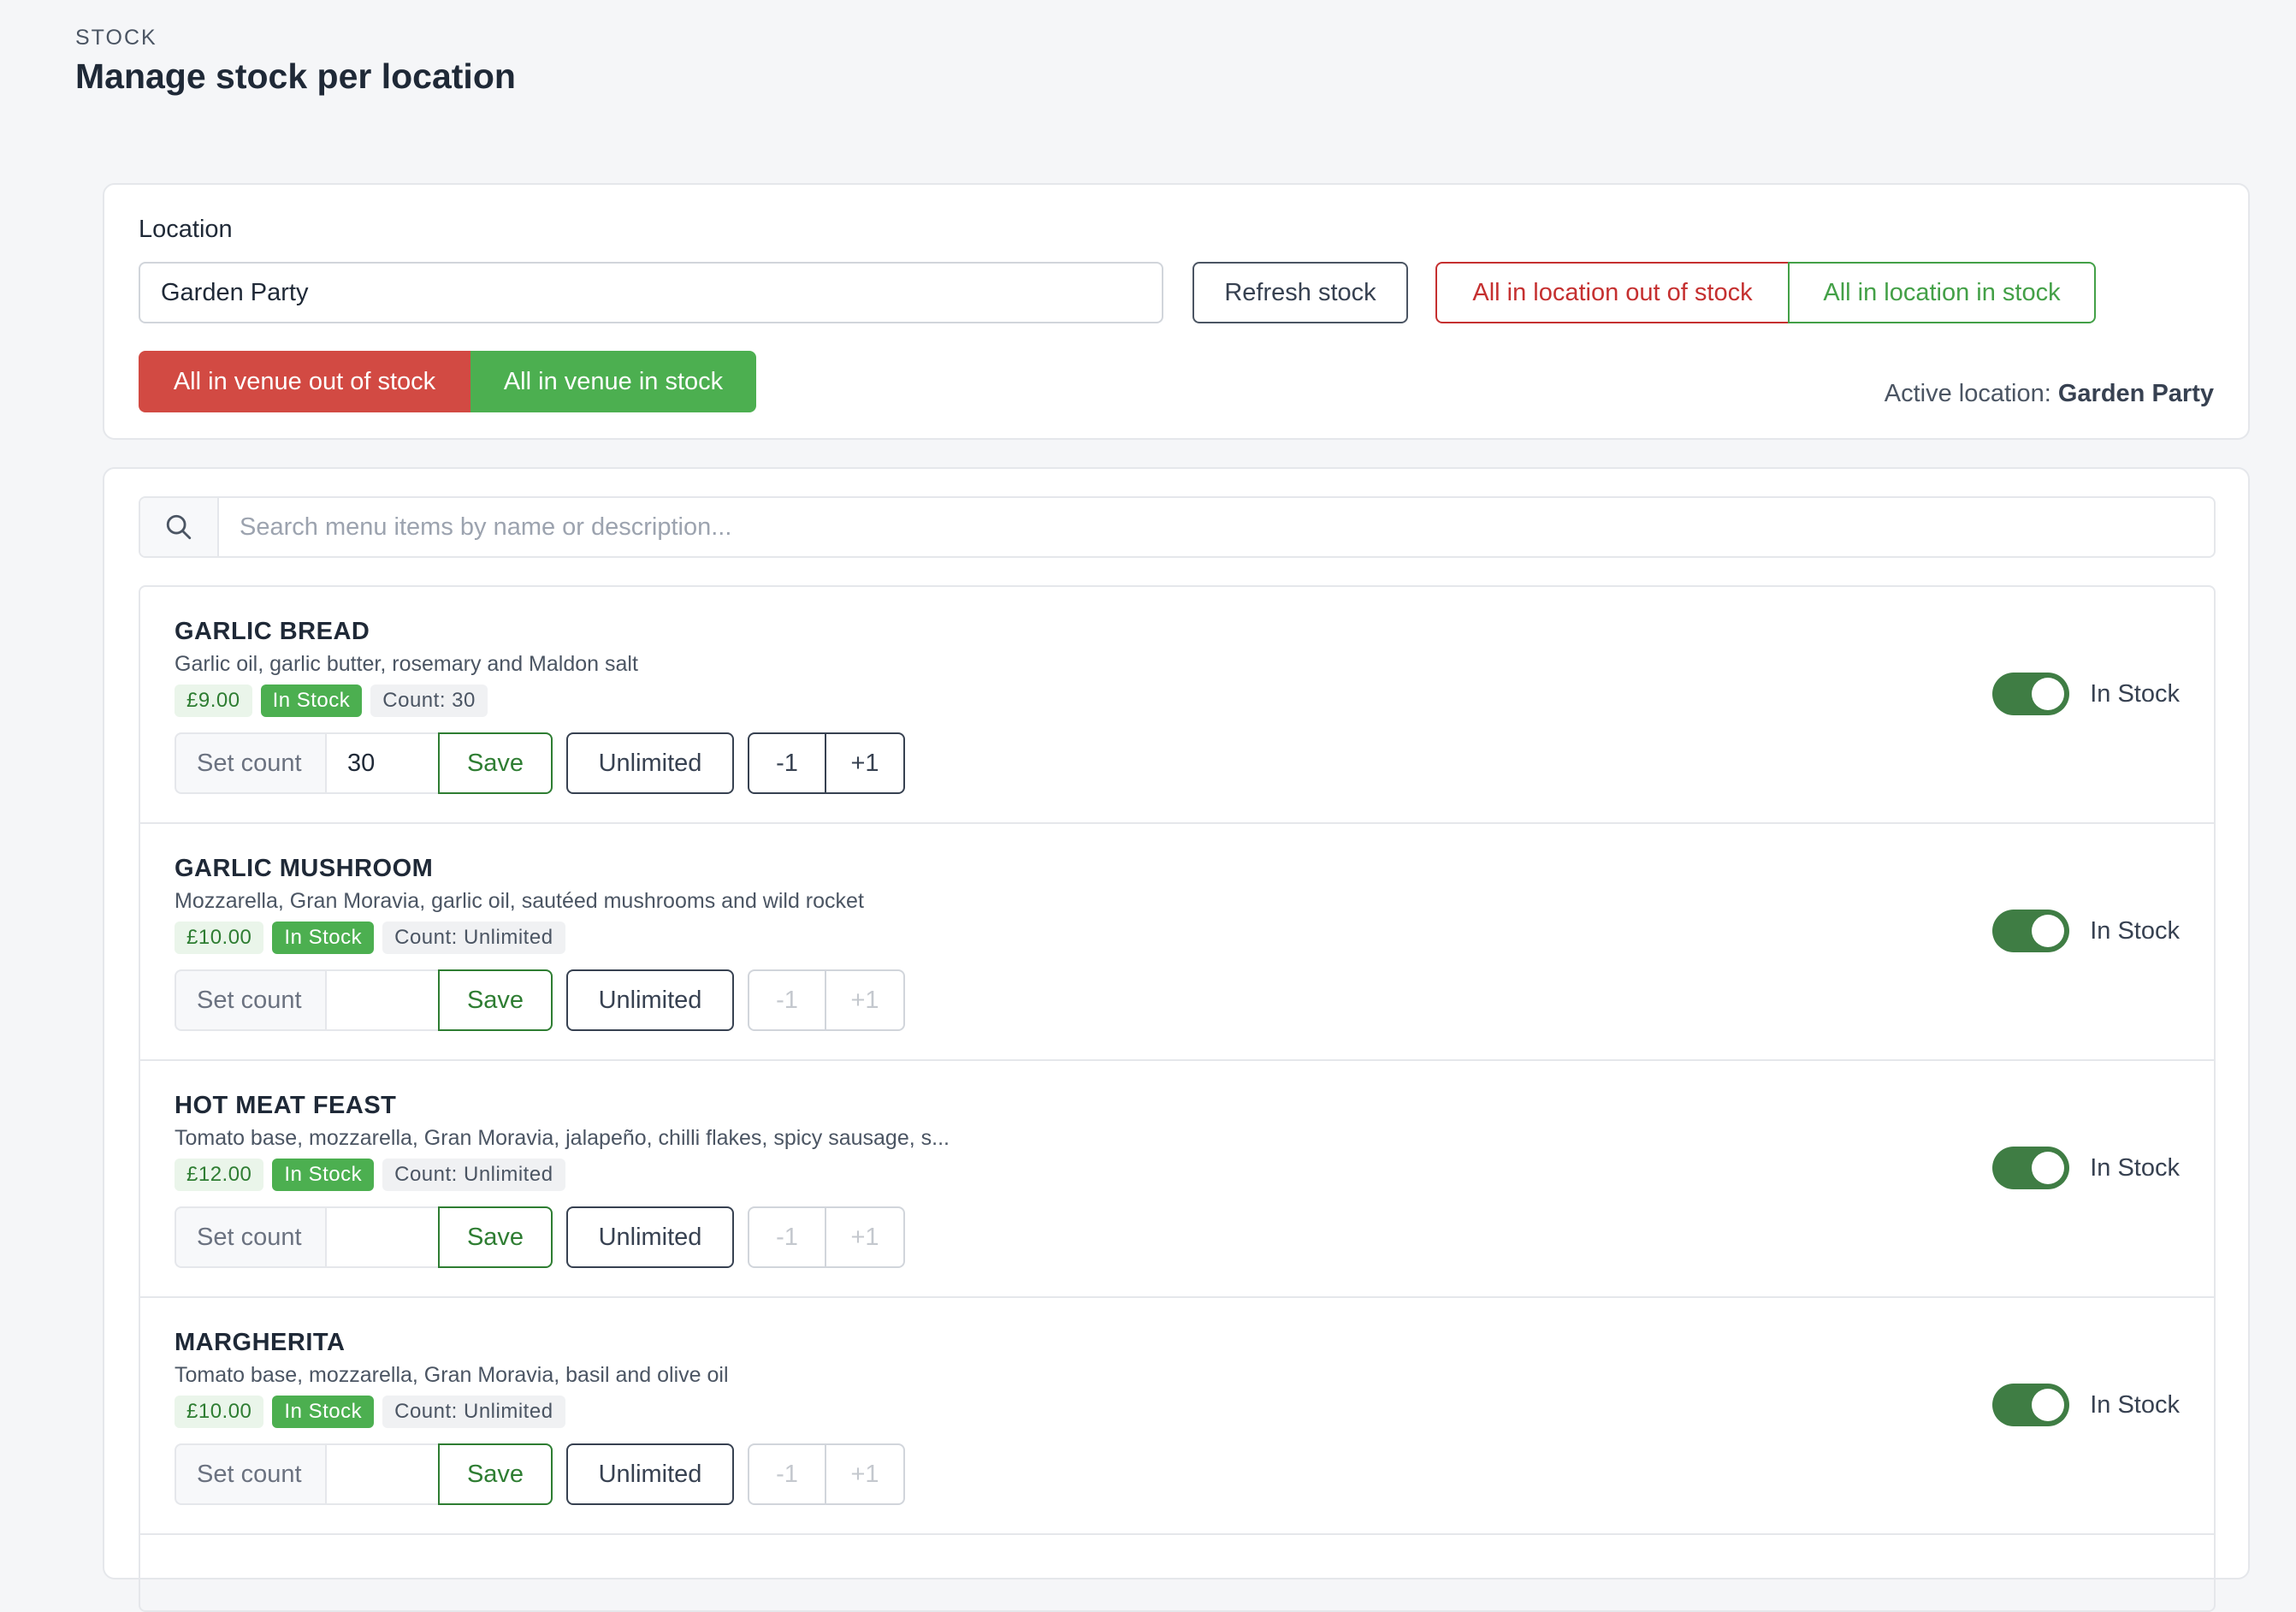 This screenshot has width=2296, height=1612. Describe the element at coordinates (116, 38) in the screenshot. I see `page-eyebrow: STOCK` at that location.